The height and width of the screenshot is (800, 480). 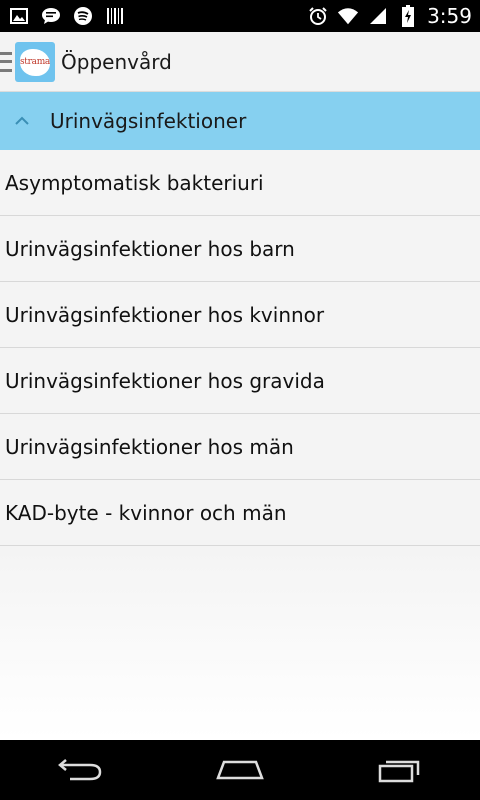 I want to click on home-button, so click(x=240, y=770).